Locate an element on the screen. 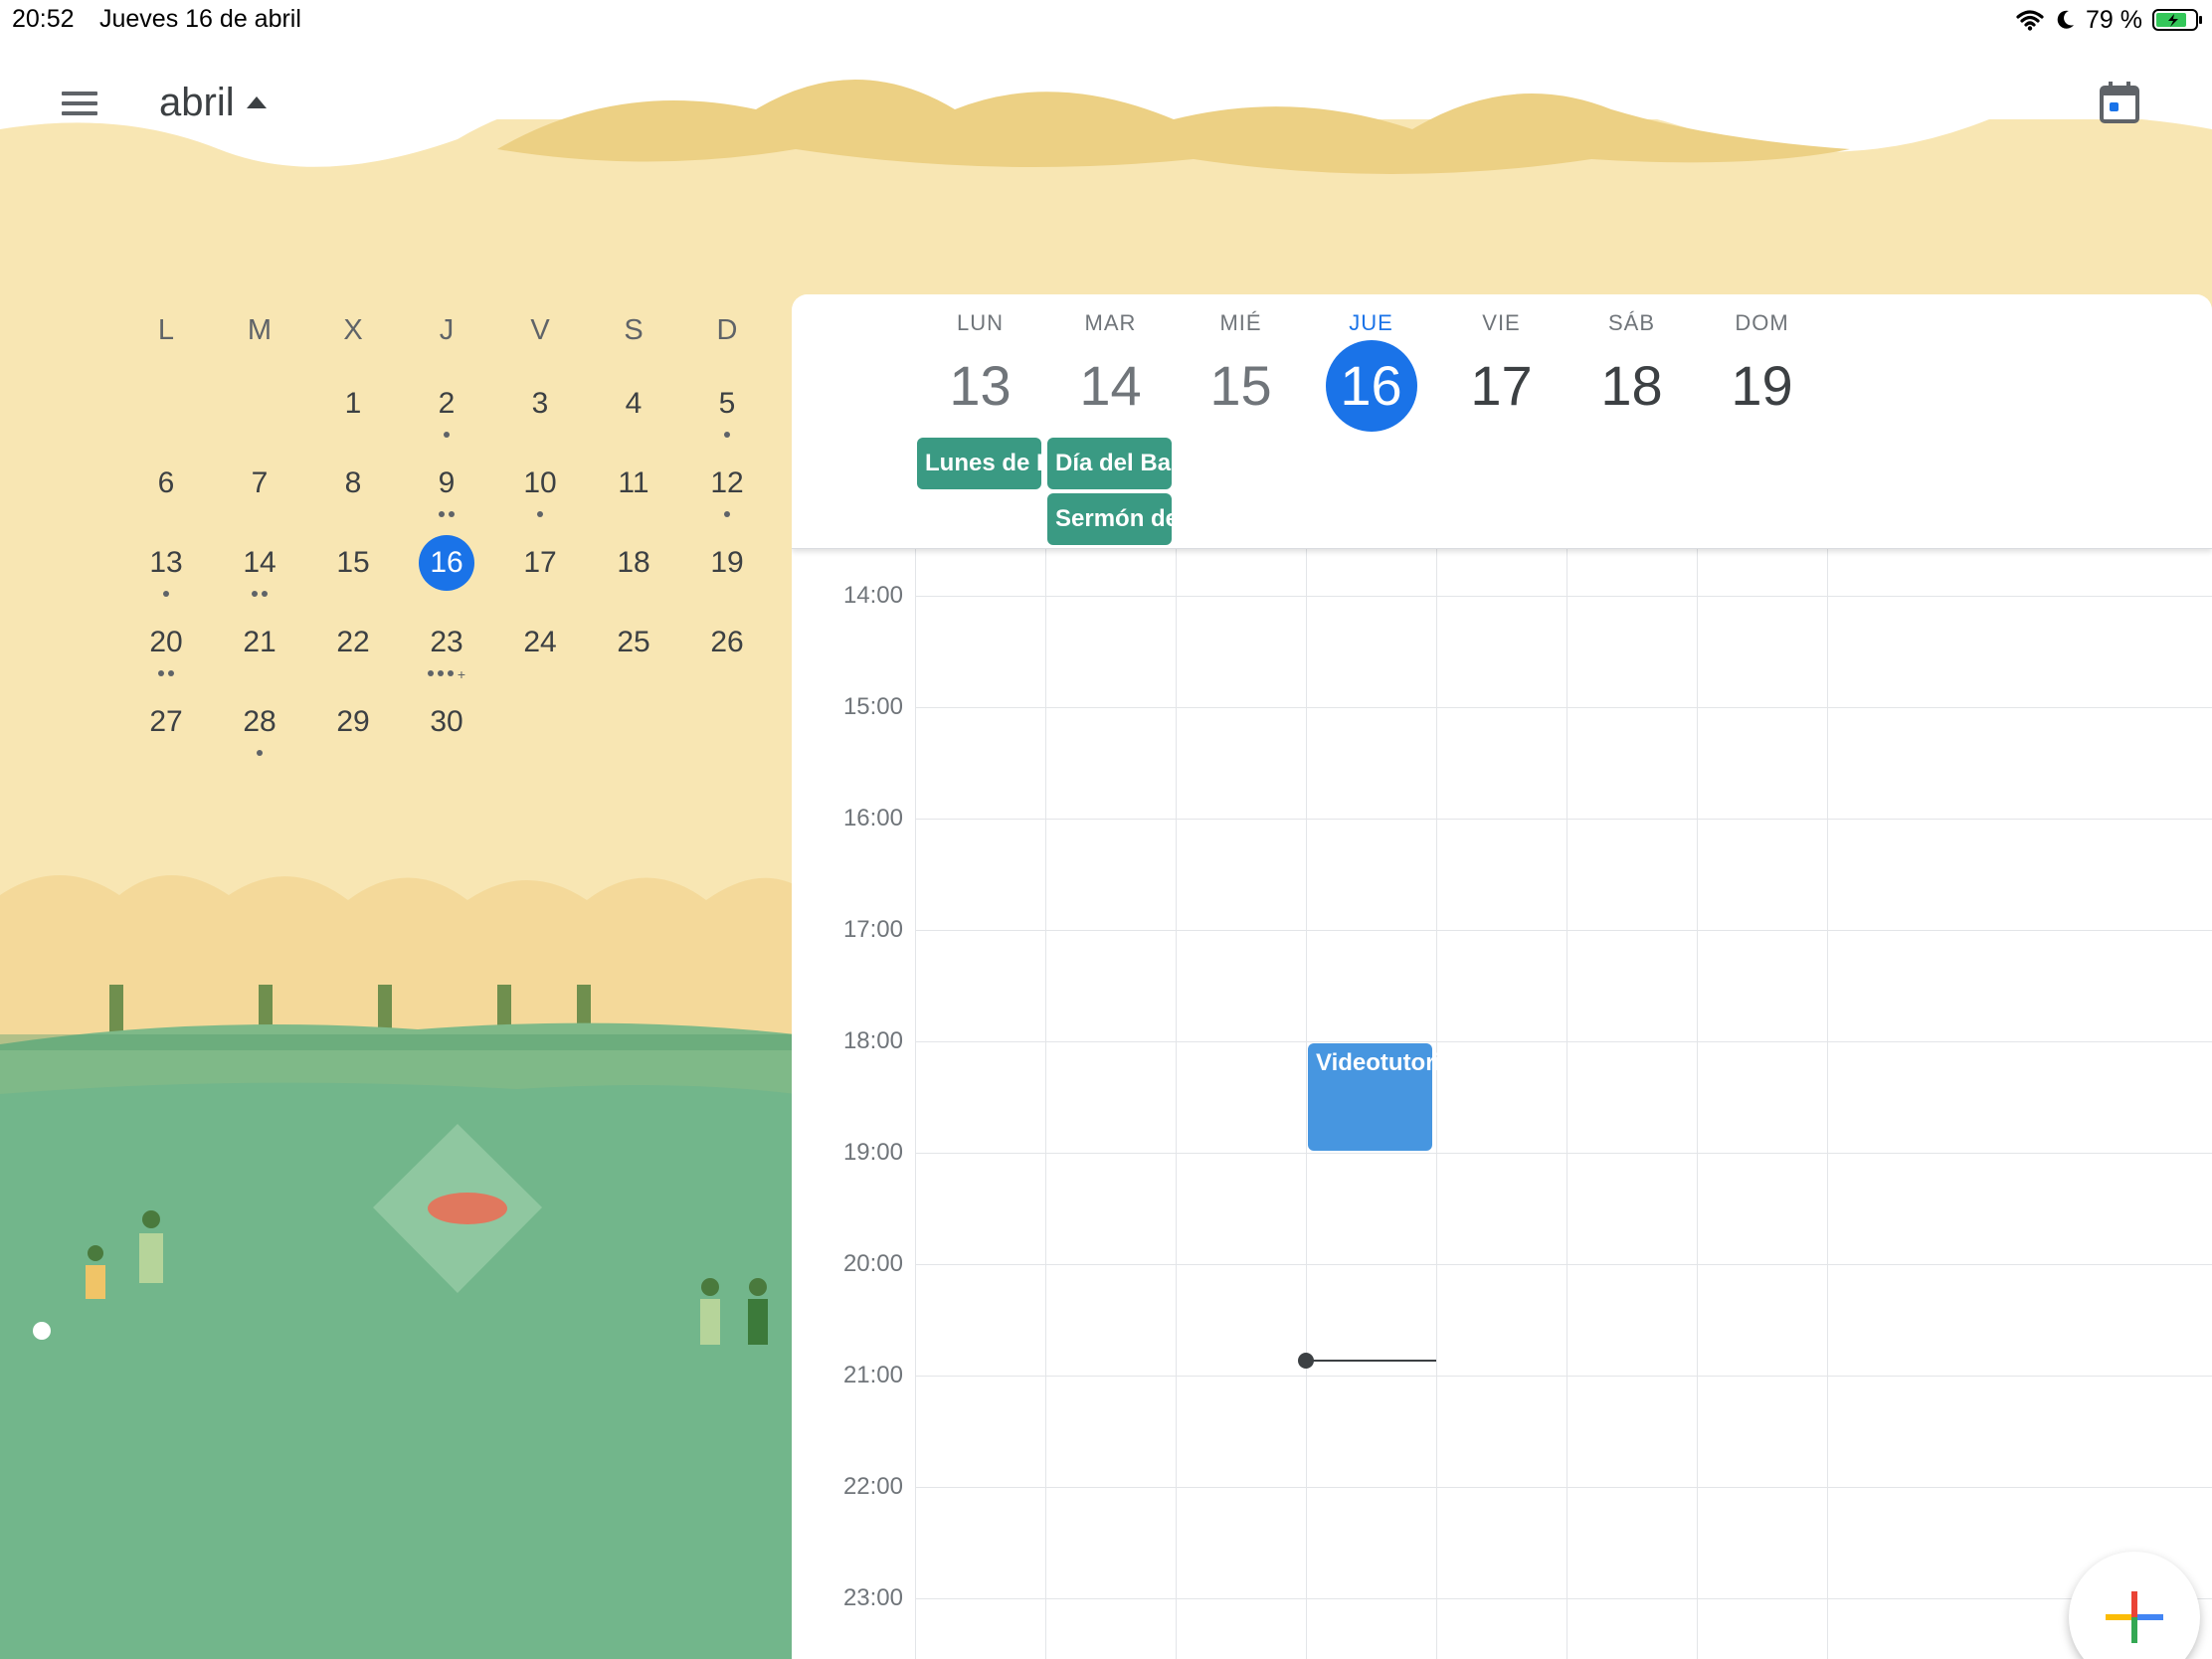  mini-day-27: 27 is located at coordinates (166, 724).